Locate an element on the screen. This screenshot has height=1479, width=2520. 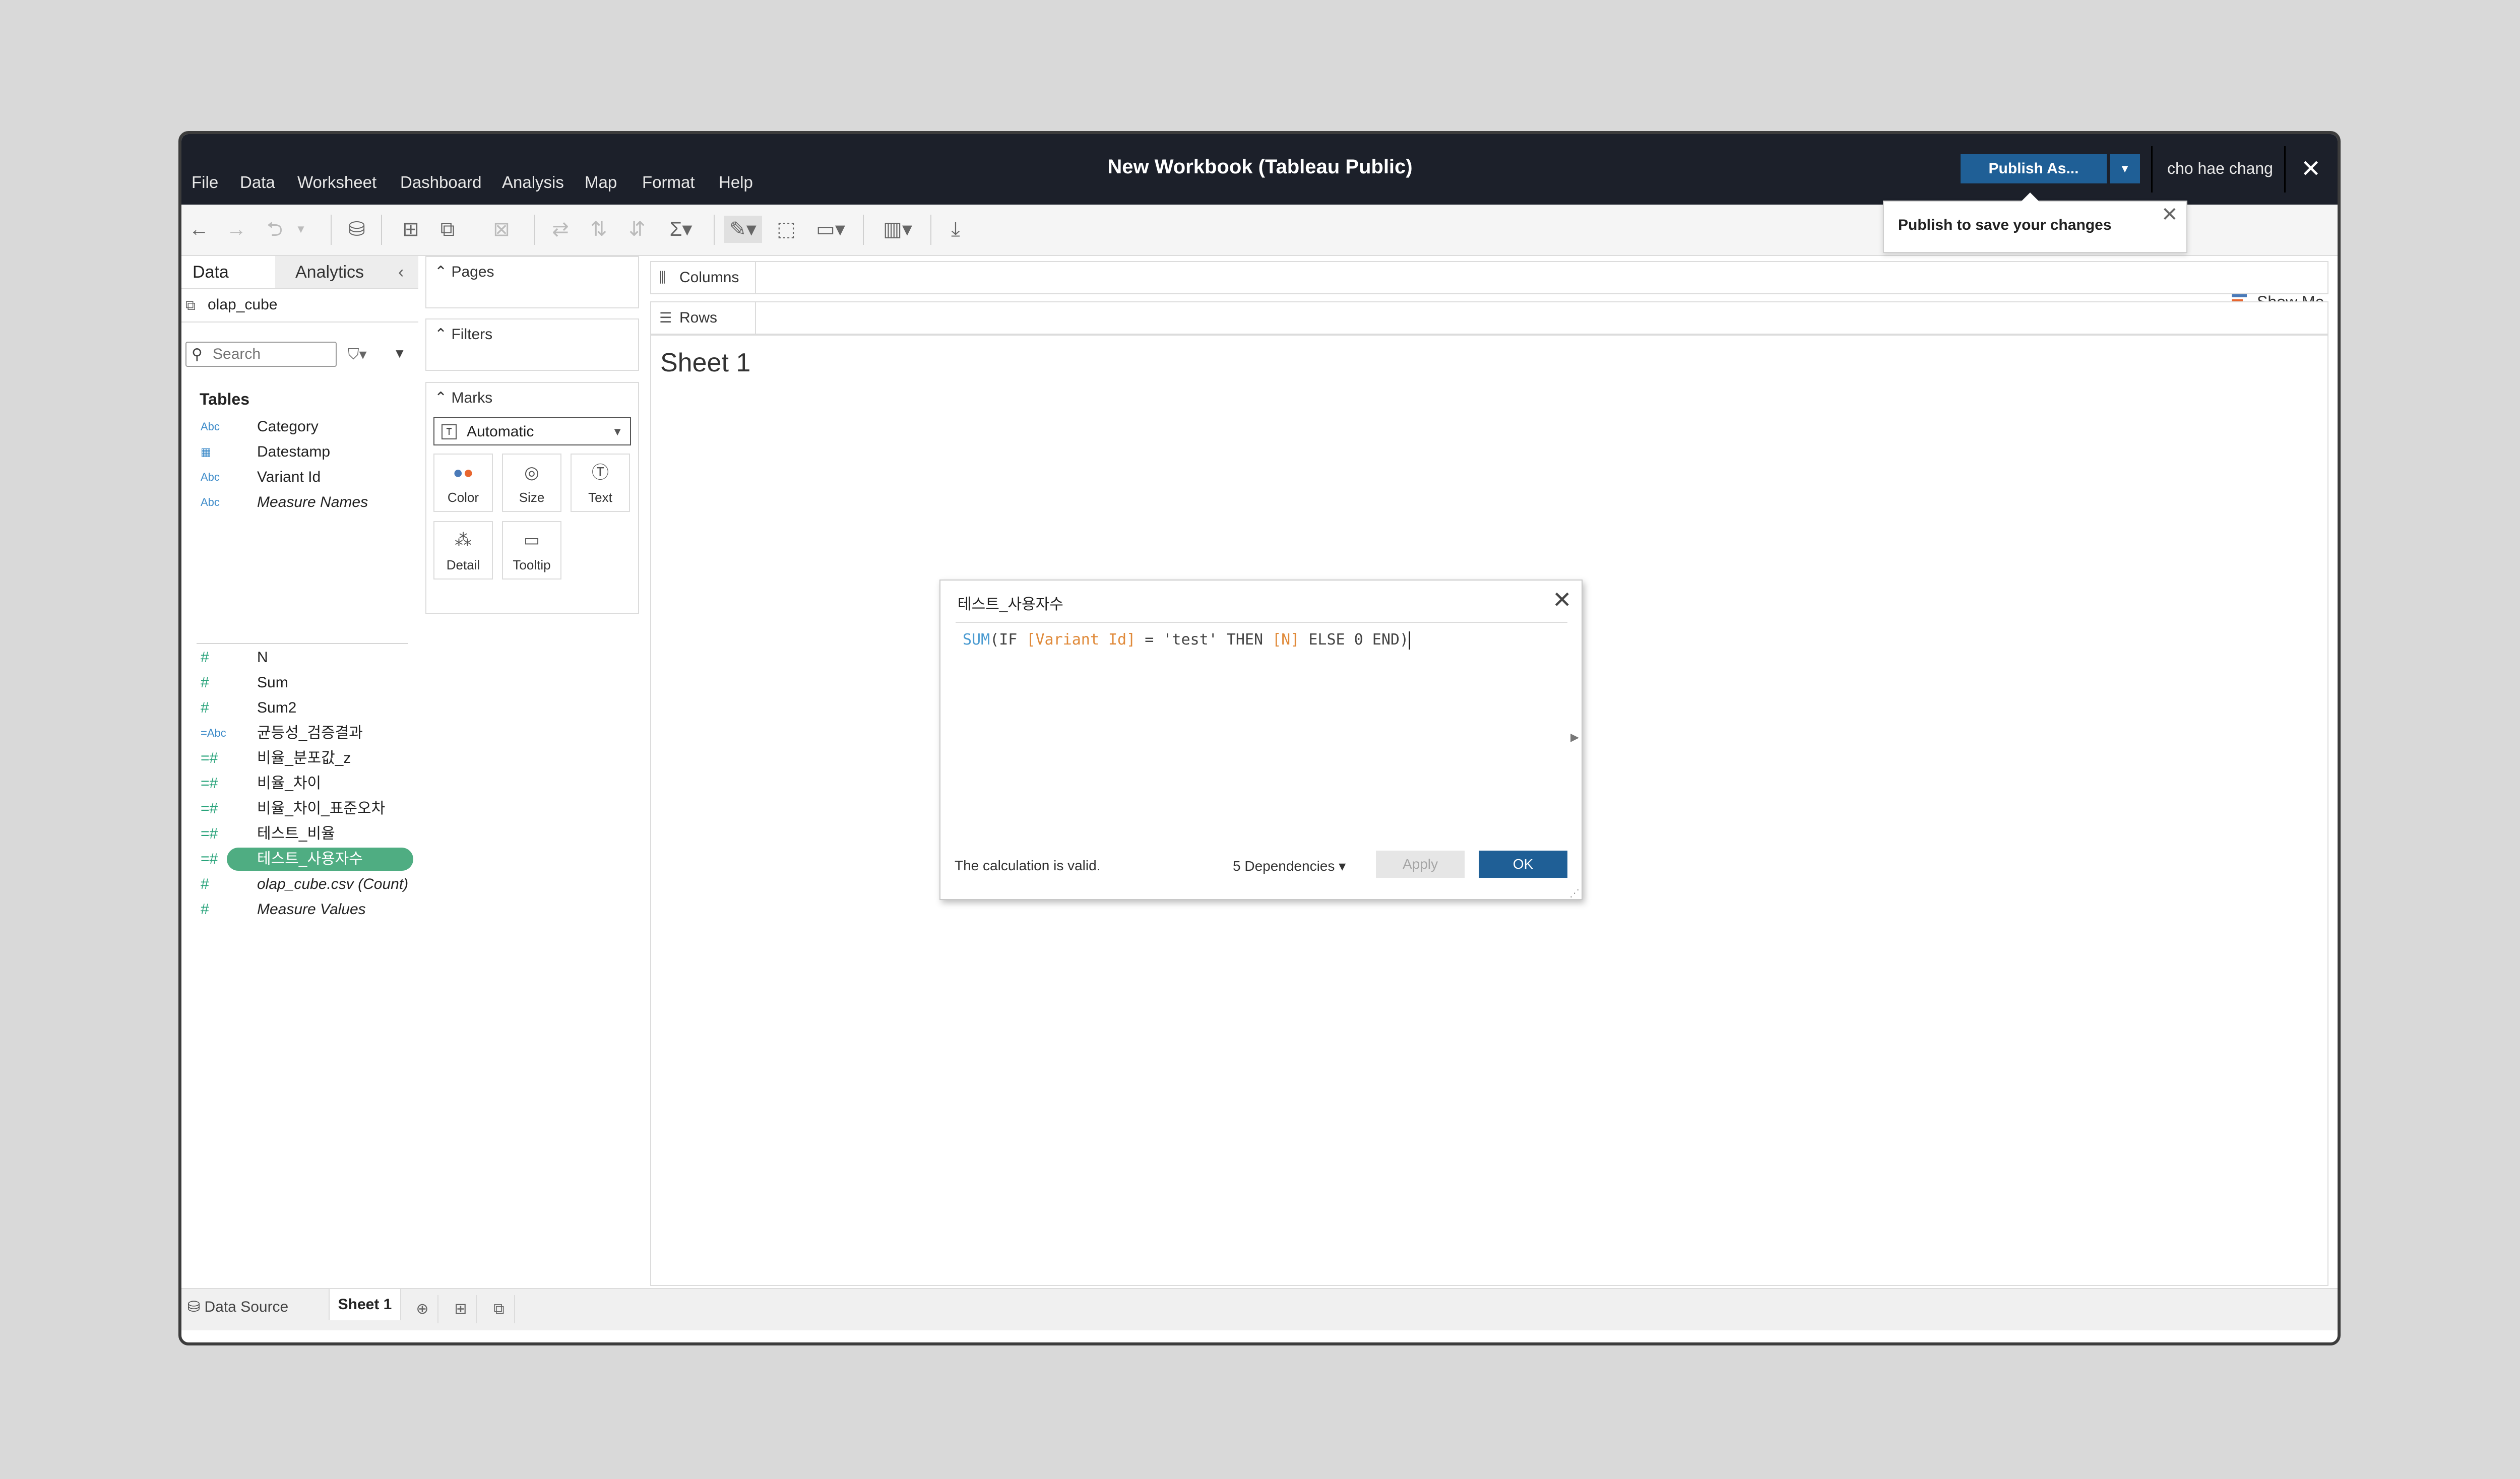
tooltip-label: Tooltip is located at coordinates (532, 564).